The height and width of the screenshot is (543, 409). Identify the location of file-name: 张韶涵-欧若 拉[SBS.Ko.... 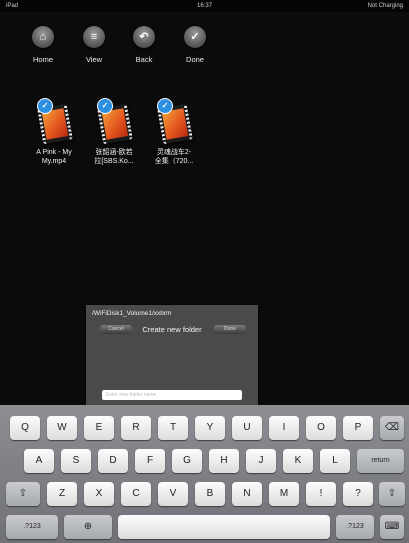
(114, 157).